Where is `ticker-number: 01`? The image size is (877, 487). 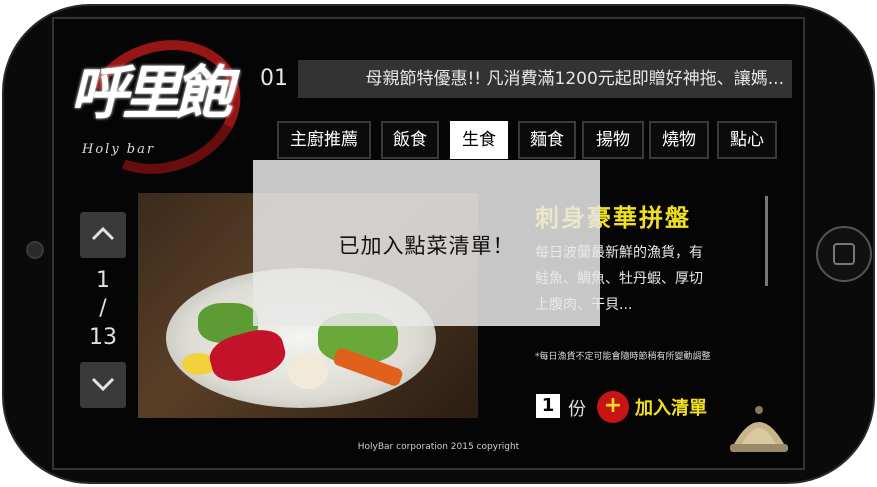 ticker-number: 01 is located at coordinates (274, 78).